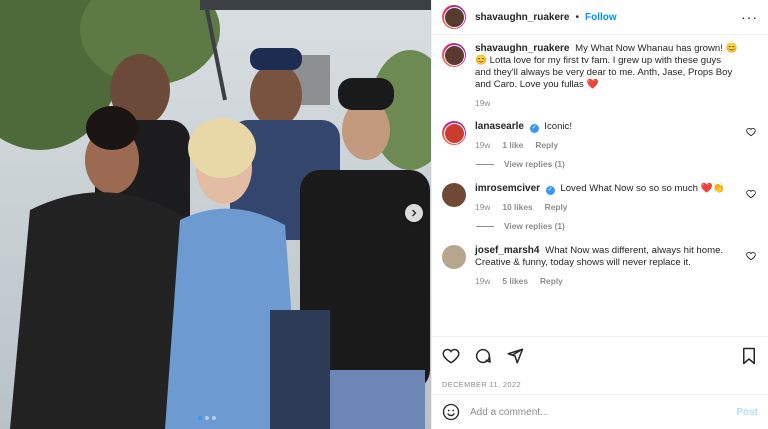 This screenshot has width=768, height=429. What do you see at coordinates (747, 412) in the screenshot?
I see `post-comment-button: Post` at bounding box center [747, 412].